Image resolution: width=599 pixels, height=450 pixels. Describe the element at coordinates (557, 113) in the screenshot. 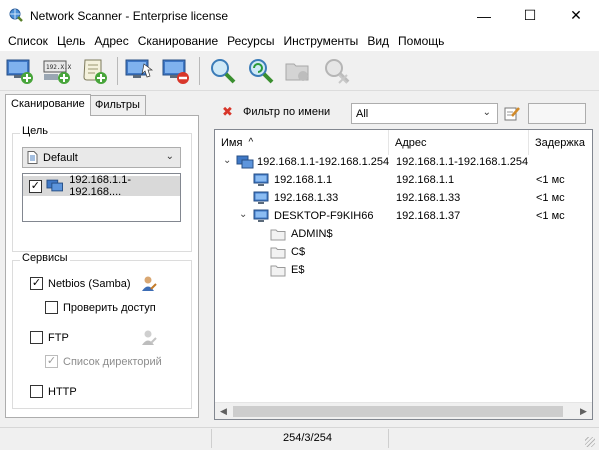

I see `filter-text-input` at that location.